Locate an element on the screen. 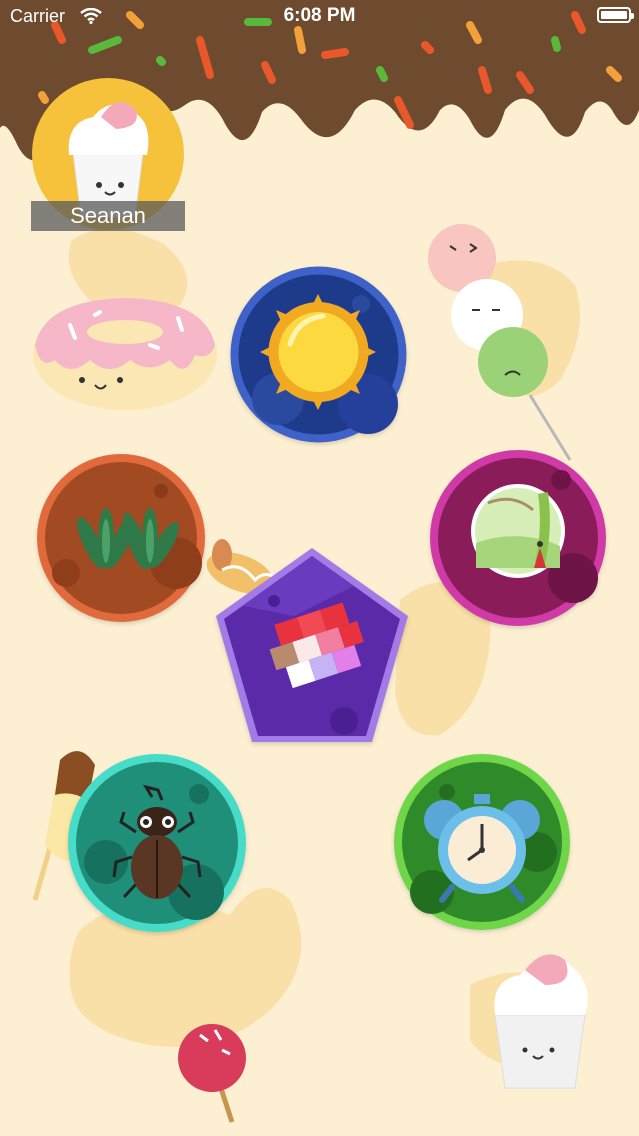 The height and width of the screenshot is (1136, 639). player-name: Seanan is located at coordinates (108, 216).